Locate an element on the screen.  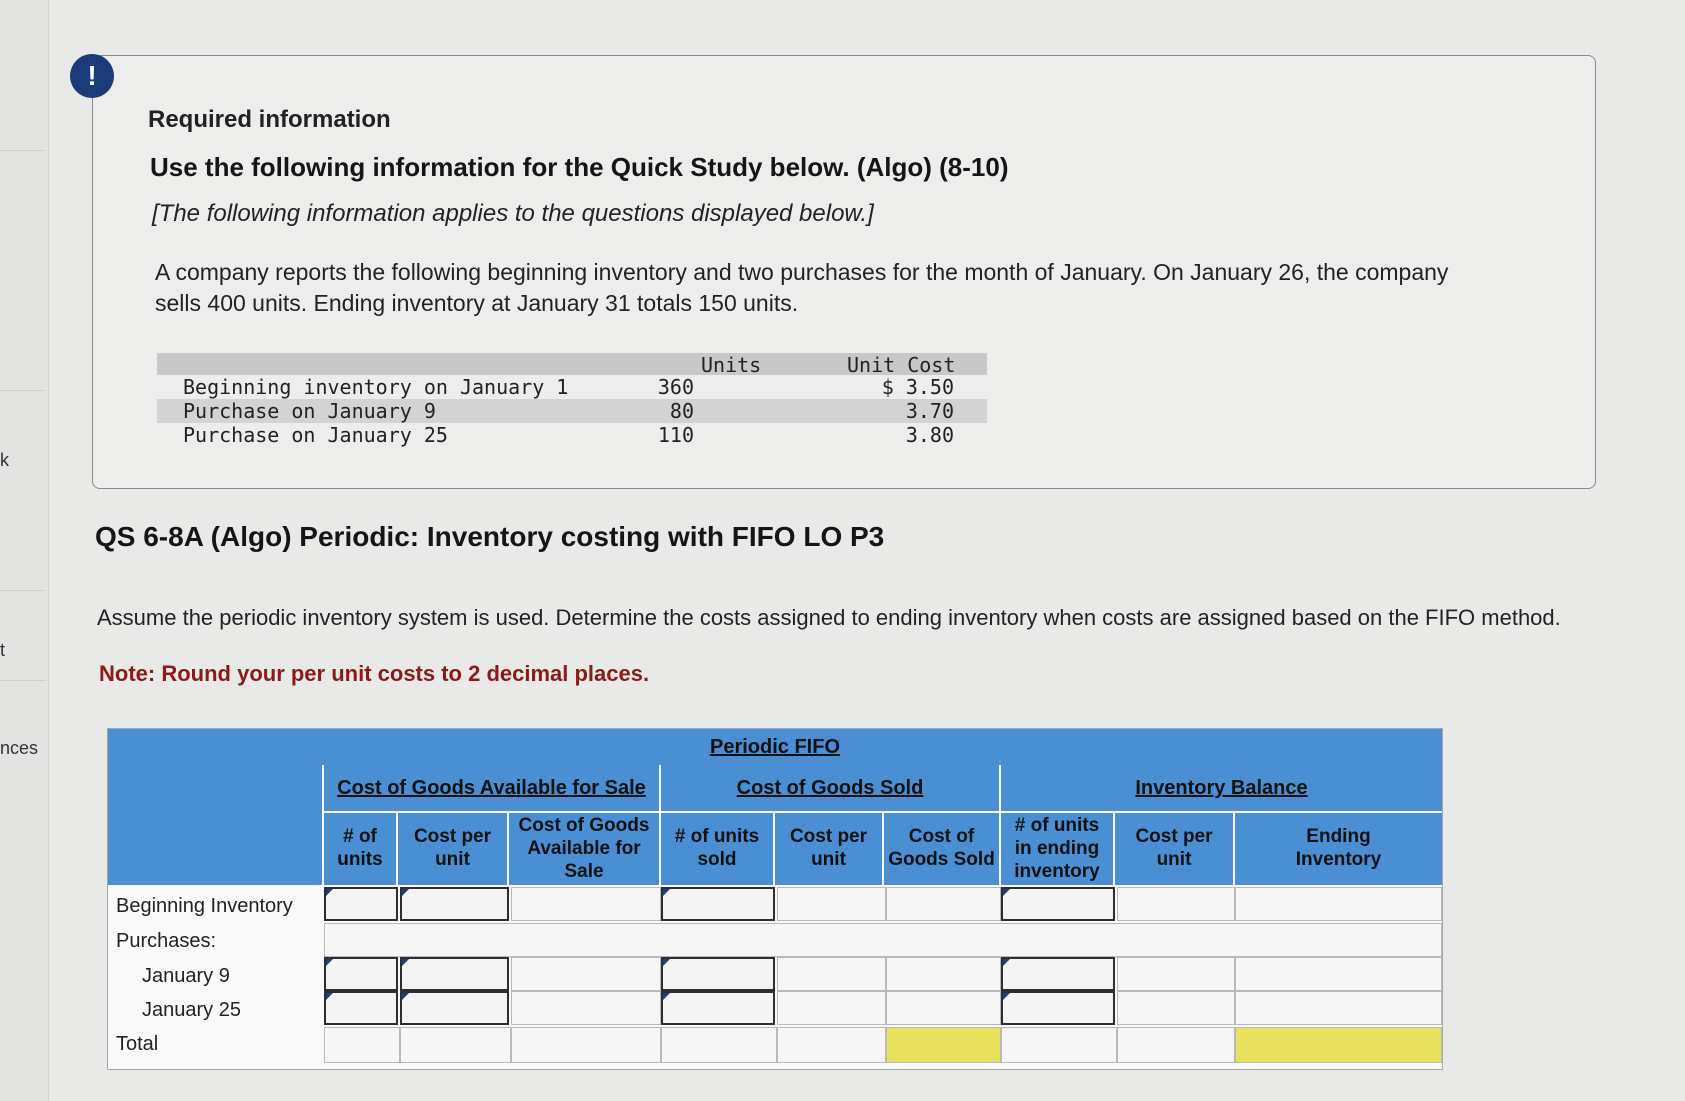
col-header-sold-cost: Cost per unit is located at coordinates (828, 849).